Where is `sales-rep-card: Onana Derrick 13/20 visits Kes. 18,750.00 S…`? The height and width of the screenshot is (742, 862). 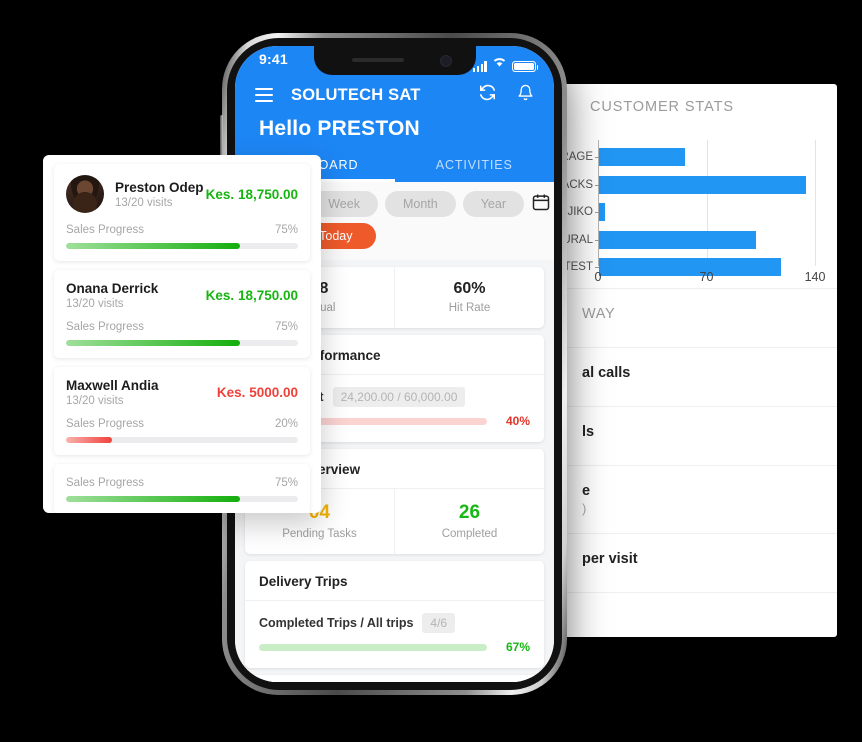
sales-rep-card: Onana Derrick 13/20 visits Kes. 18,750.00 S… is located at coordinates (182, 314).